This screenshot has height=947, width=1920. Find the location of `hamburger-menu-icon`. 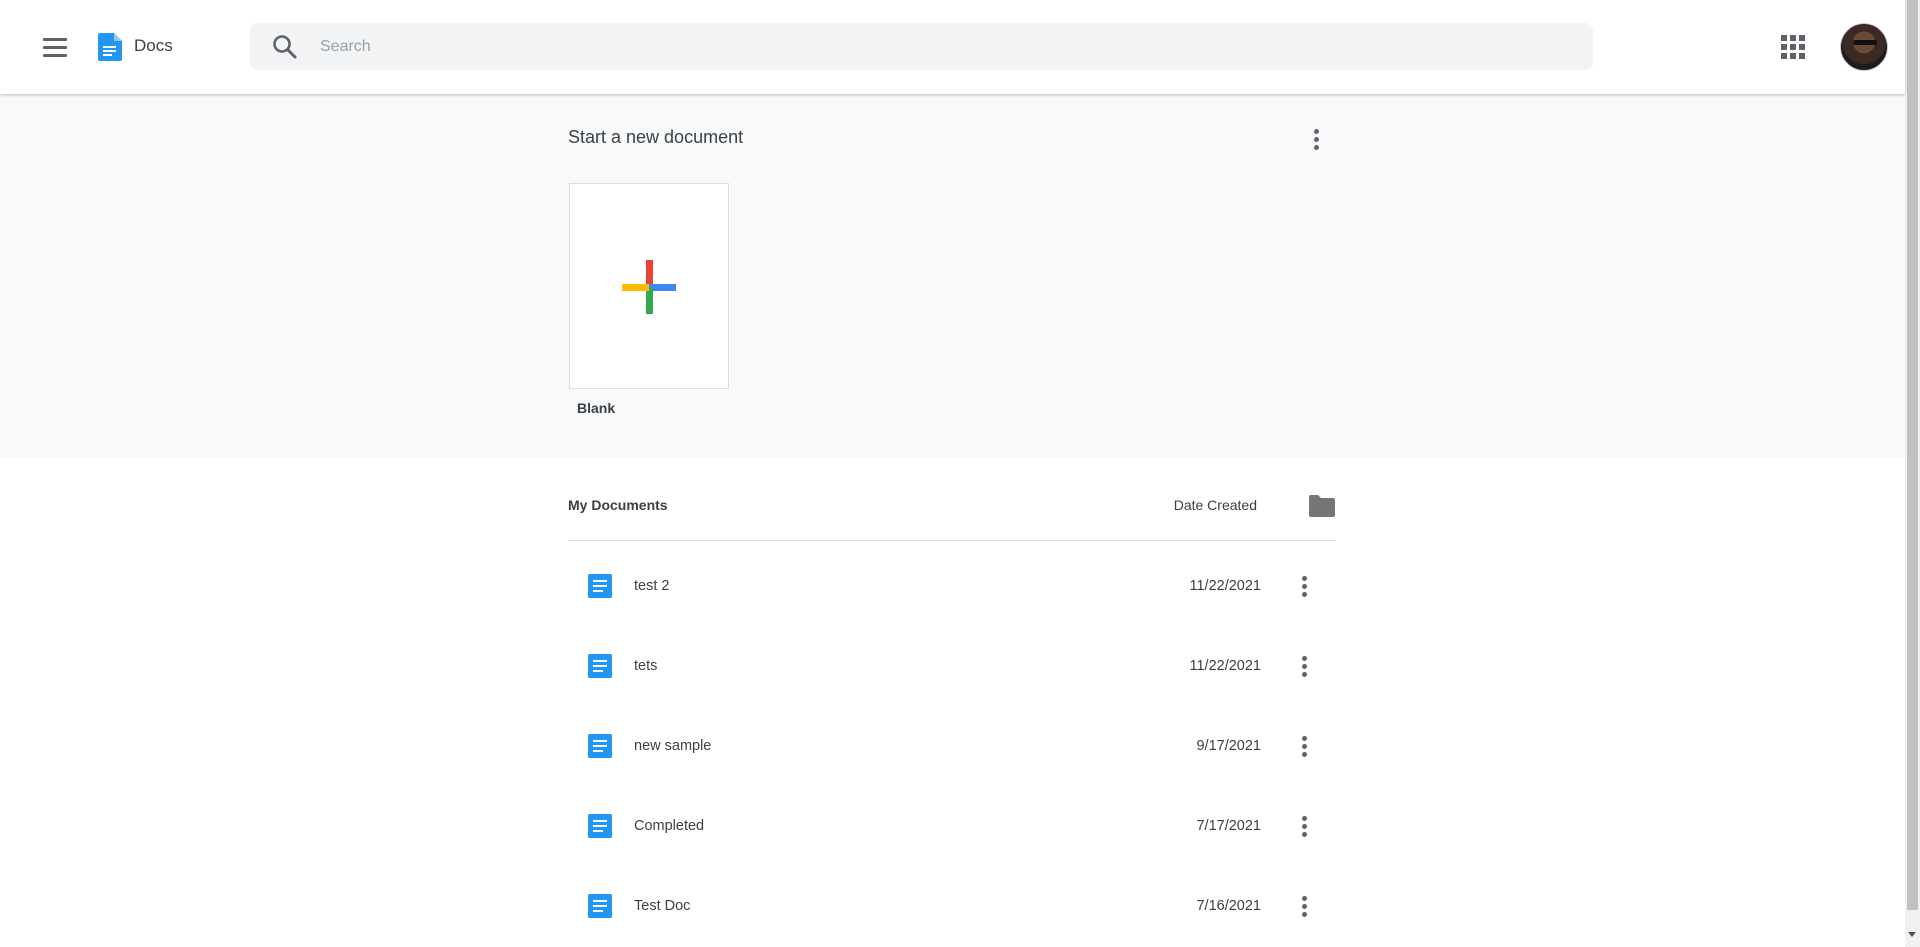

hamburger-menu-icon is located at coordinates (55, 47).